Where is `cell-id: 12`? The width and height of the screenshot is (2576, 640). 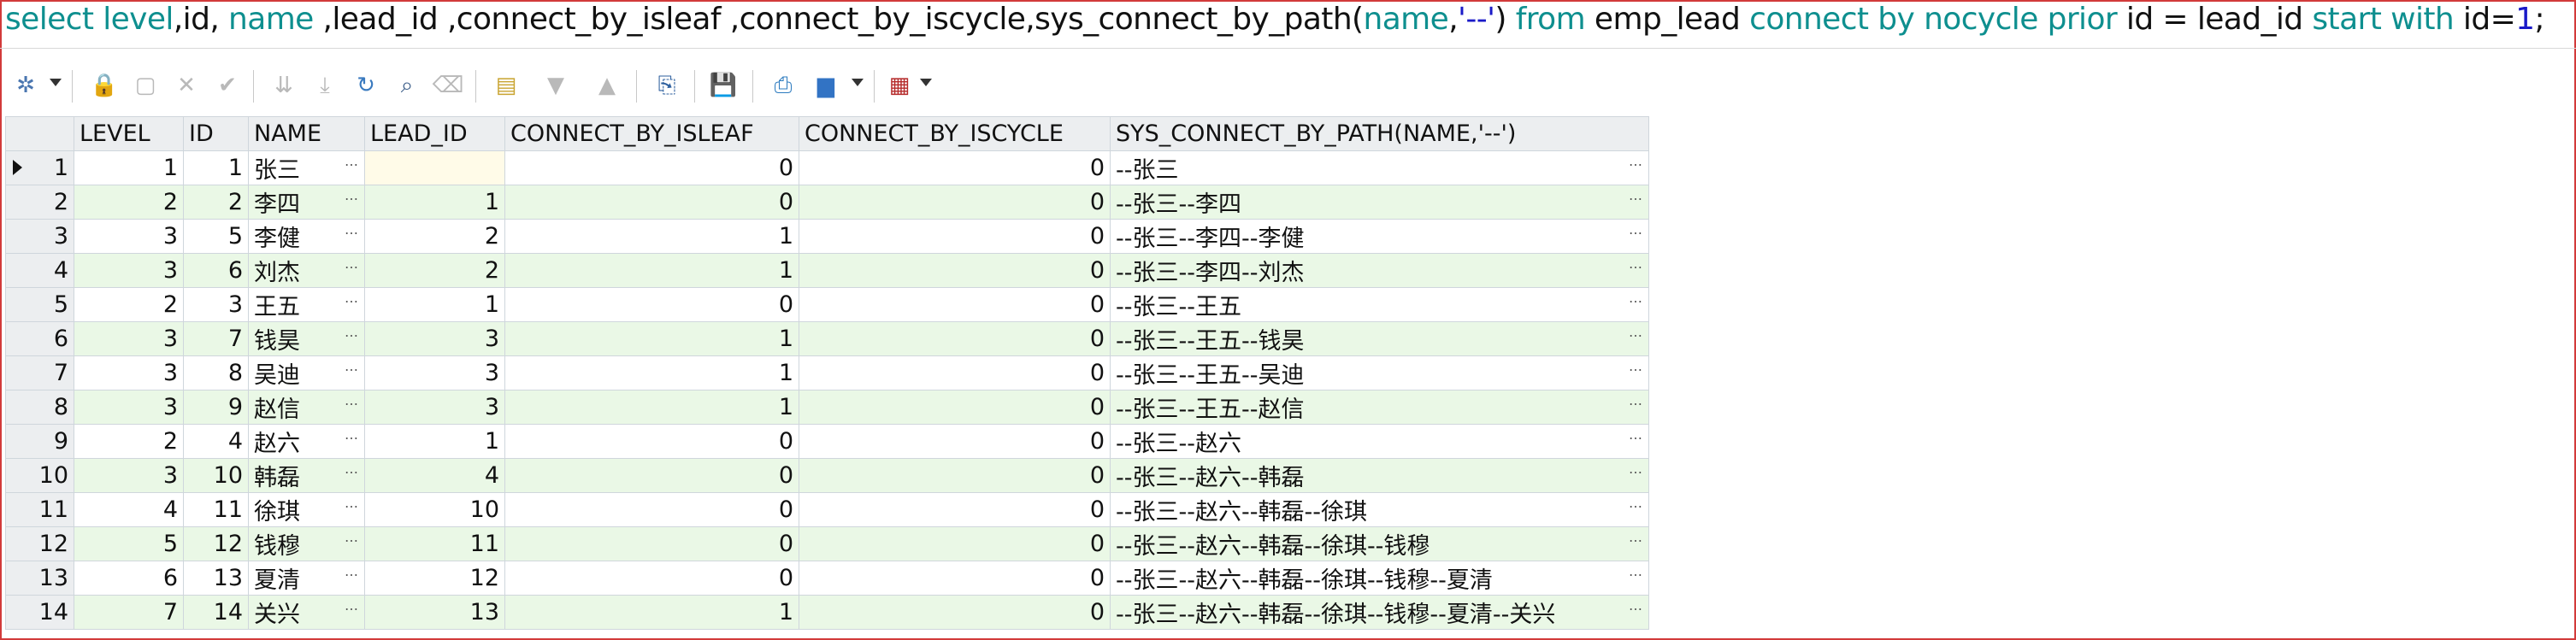
cell-id: 12 is located at coordinates (216, 543).